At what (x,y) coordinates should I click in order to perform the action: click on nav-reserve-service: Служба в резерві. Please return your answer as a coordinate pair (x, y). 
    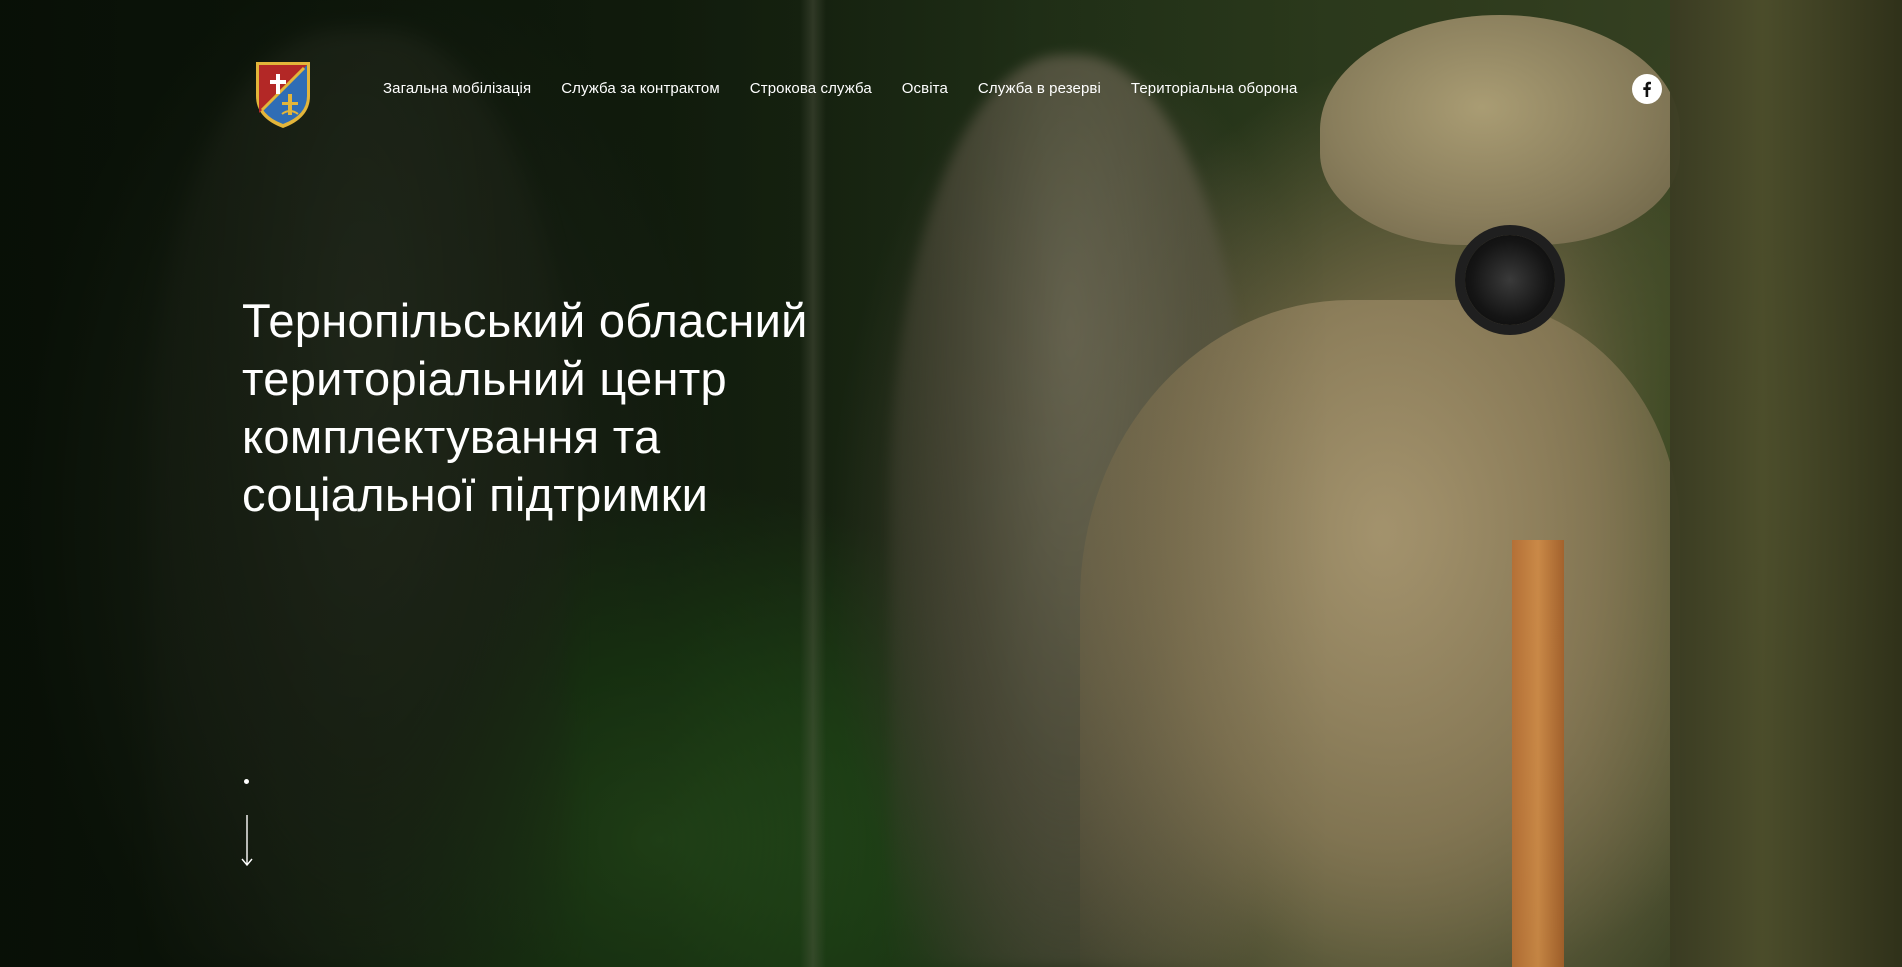
    Looking at the image, I should click on (1039, 88).